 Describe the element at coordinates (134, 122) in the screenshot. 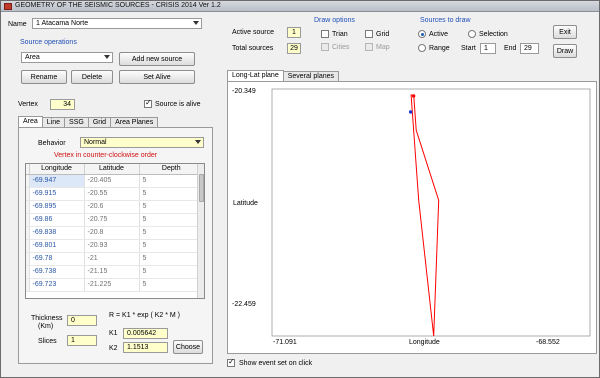

I see `tab-area-planes: Area Planes` at that location.